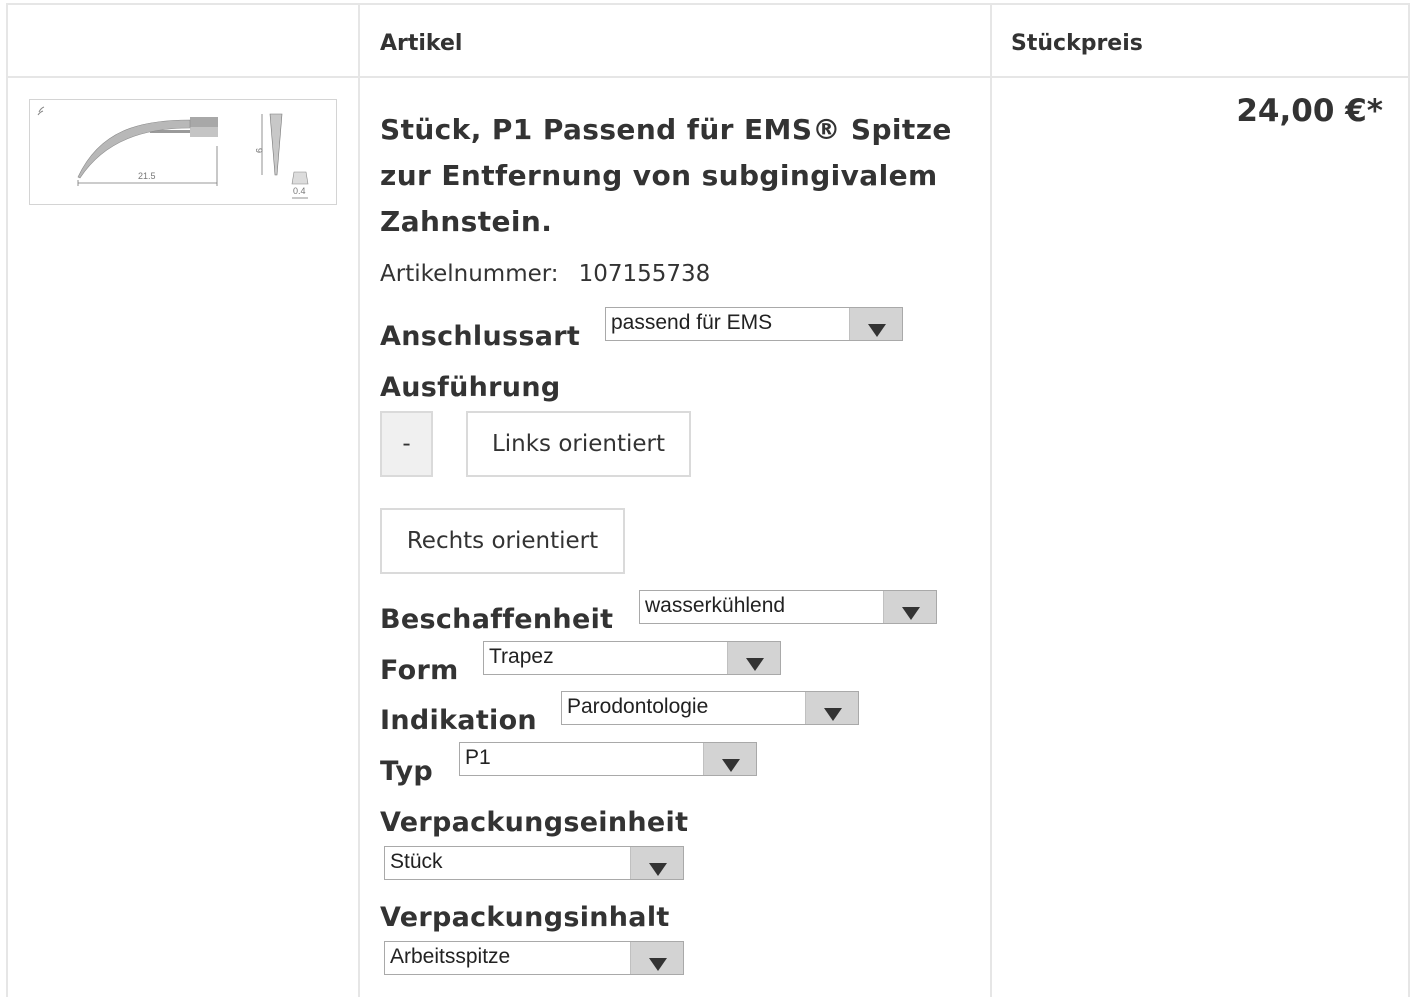 The height and width of the screenshot is (997, 1416). Describe the element at coordinates (416, 861) in the screenshot. I see `verpackungseinheit-value: Stück` at that location.